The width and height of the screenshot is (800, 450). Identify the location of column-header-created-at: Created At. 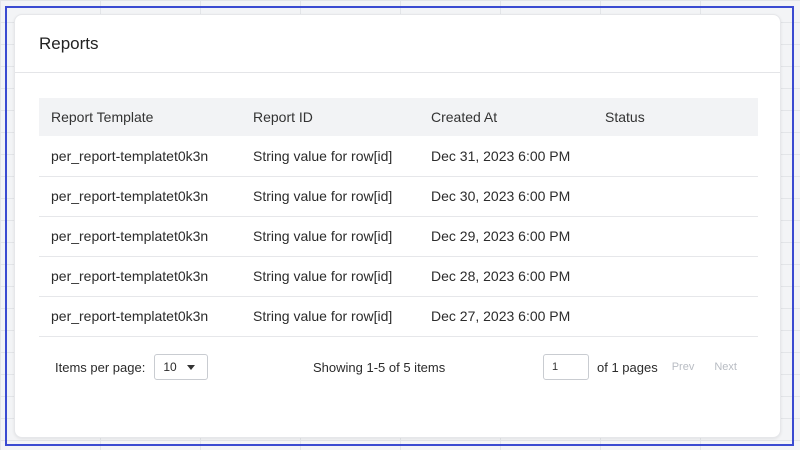
(506, 117).